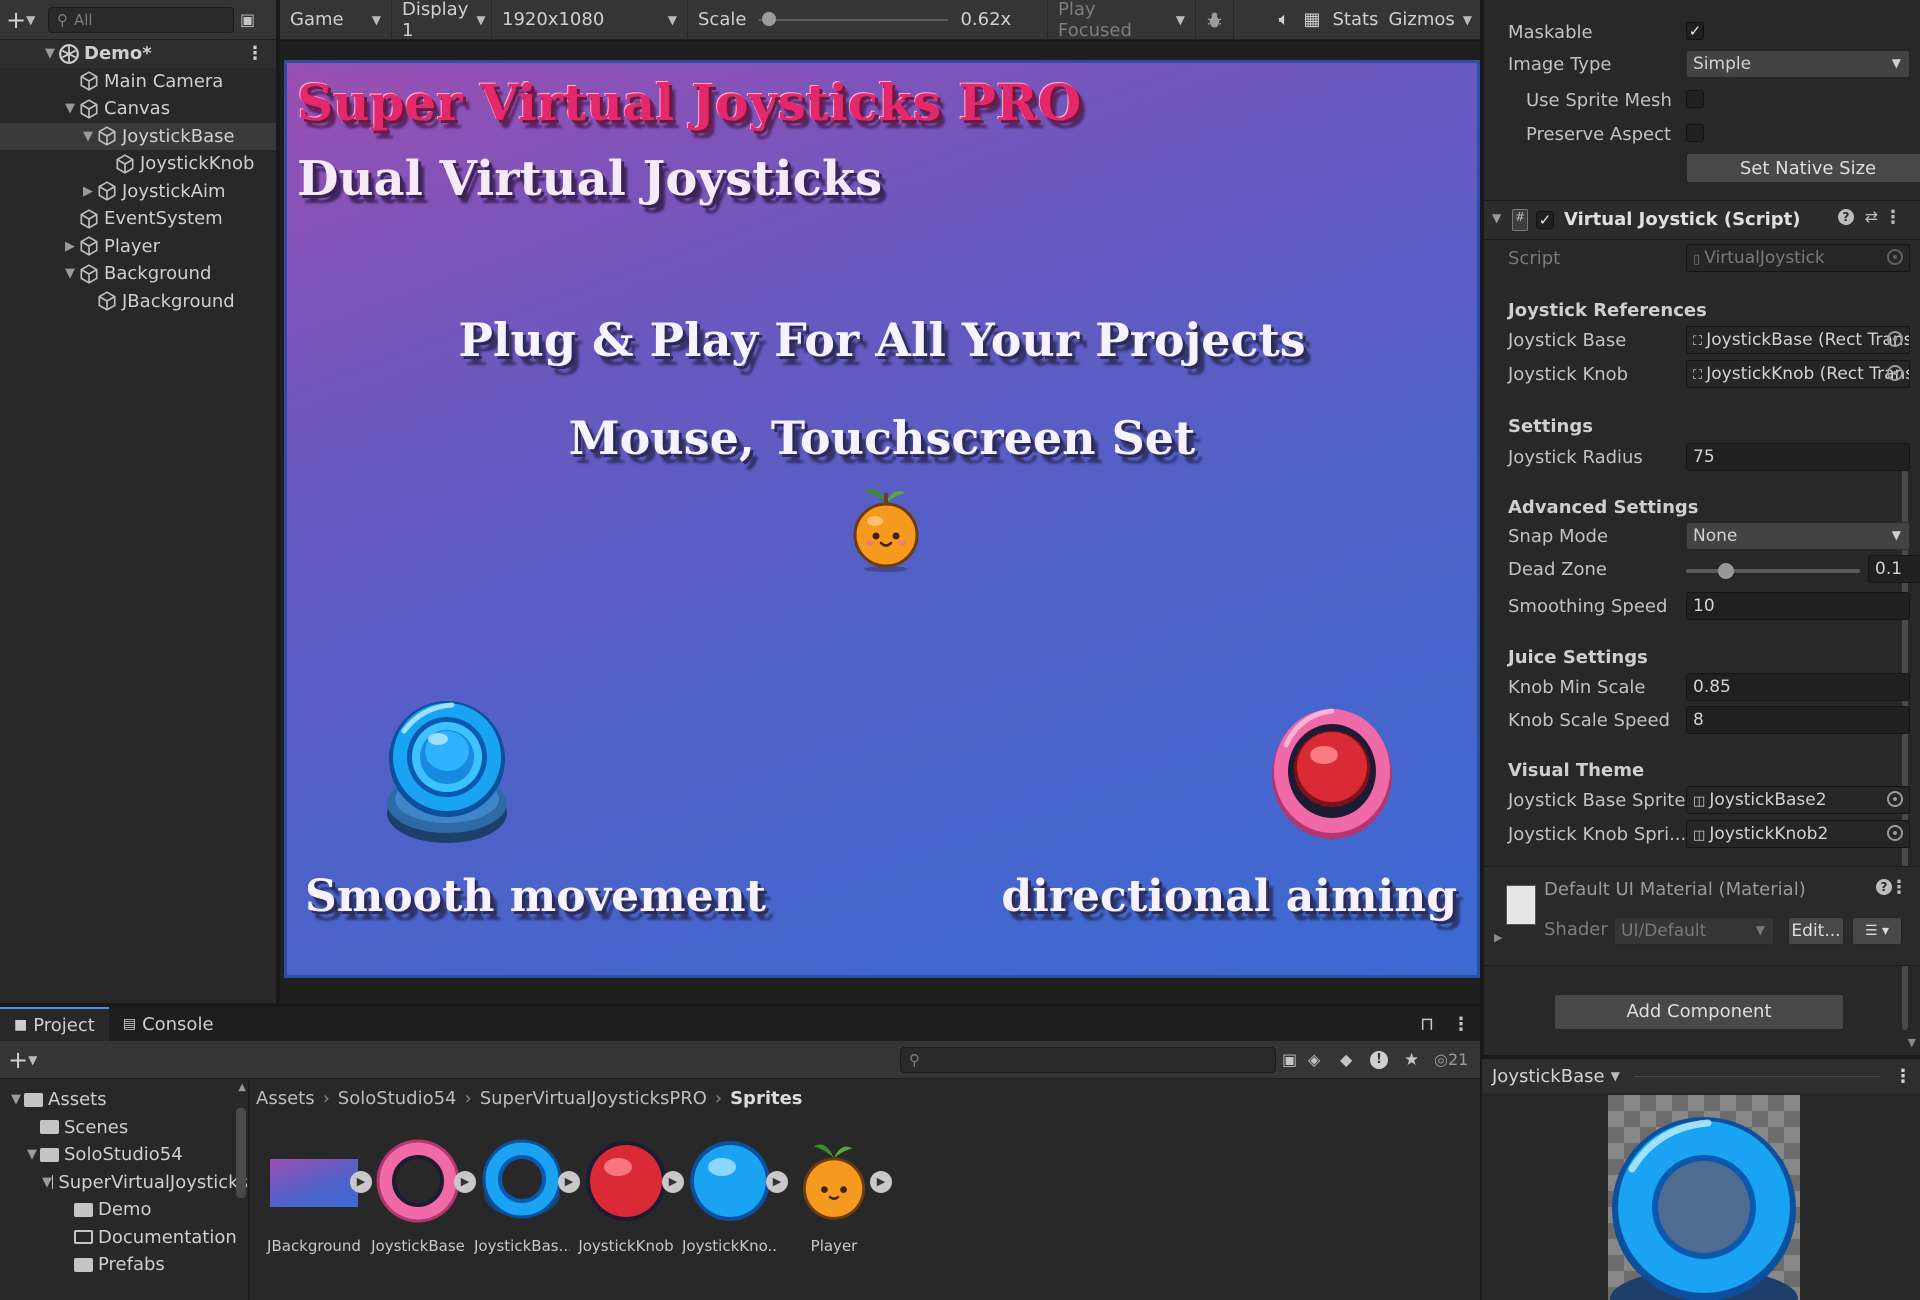 This screenshot has width=1920, height=1300. Describe the element at coordinates (839, 1196) in the screenshot. I see `asset-player: ▶ Player` at that location.